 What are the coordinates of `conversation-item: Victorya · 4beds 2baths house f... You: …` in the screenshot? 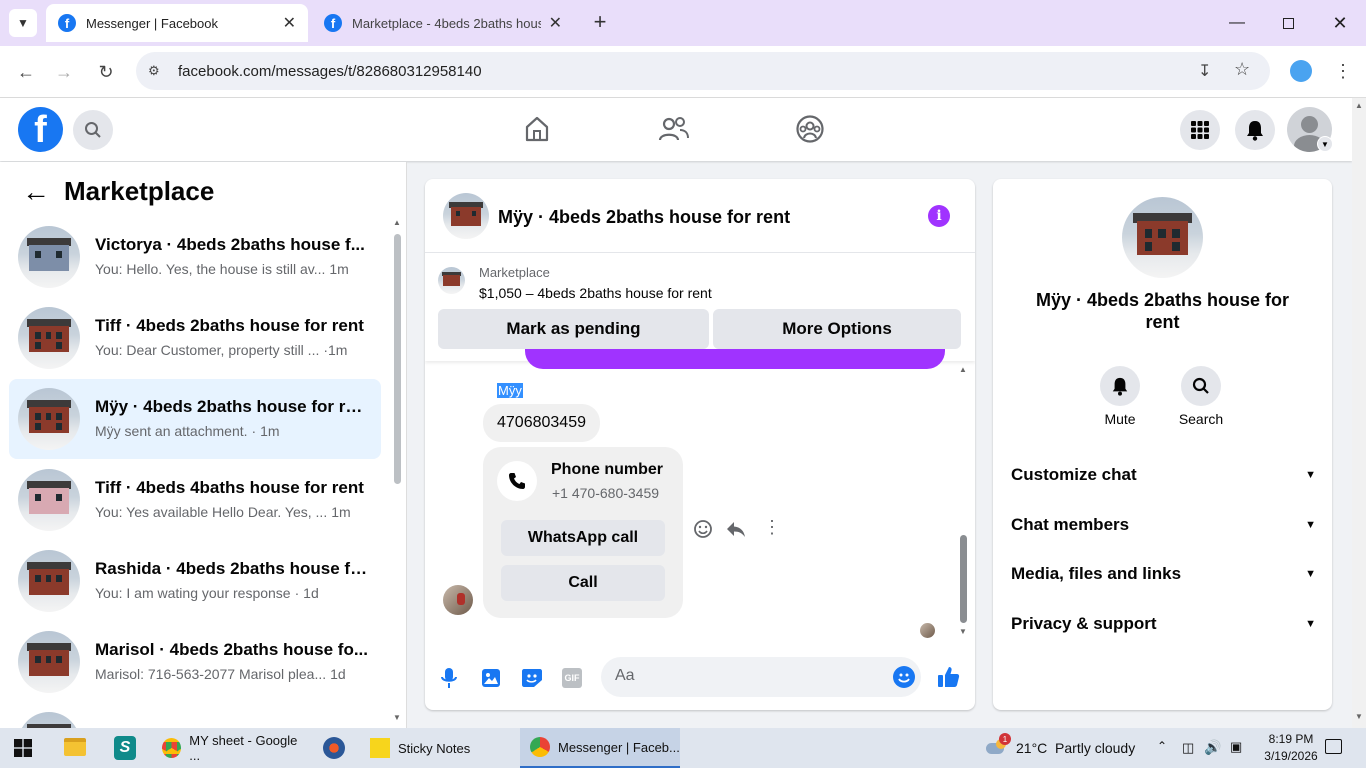 It's located at (195, 257).